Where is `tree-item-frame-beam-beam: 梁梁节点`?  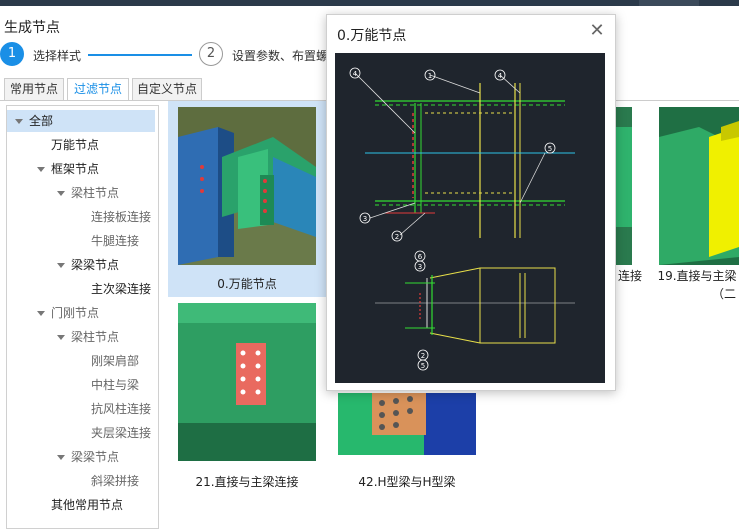
tree-item-frame-beam-beam: 梁梁节点 is located at coordinates (88, 265).